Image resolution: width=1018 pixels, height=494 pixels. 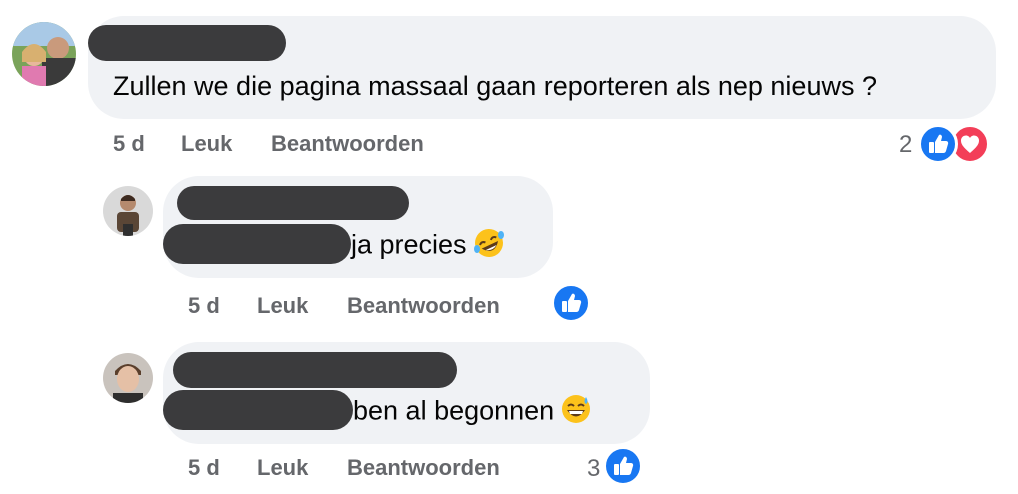 What do you see at coordinates (472, 412) in the screenshot?
I see `comment-text: ben al begonnen` at bounding box center [472, 412].